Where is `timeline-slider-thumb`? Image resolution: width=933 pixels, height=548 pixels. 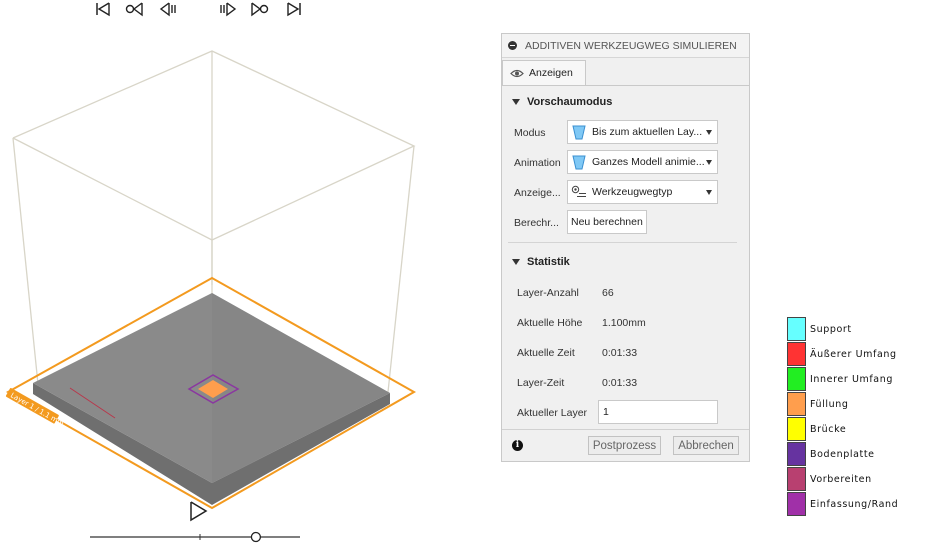 timeline-slider-thumb is located at coordinates (256, 537).